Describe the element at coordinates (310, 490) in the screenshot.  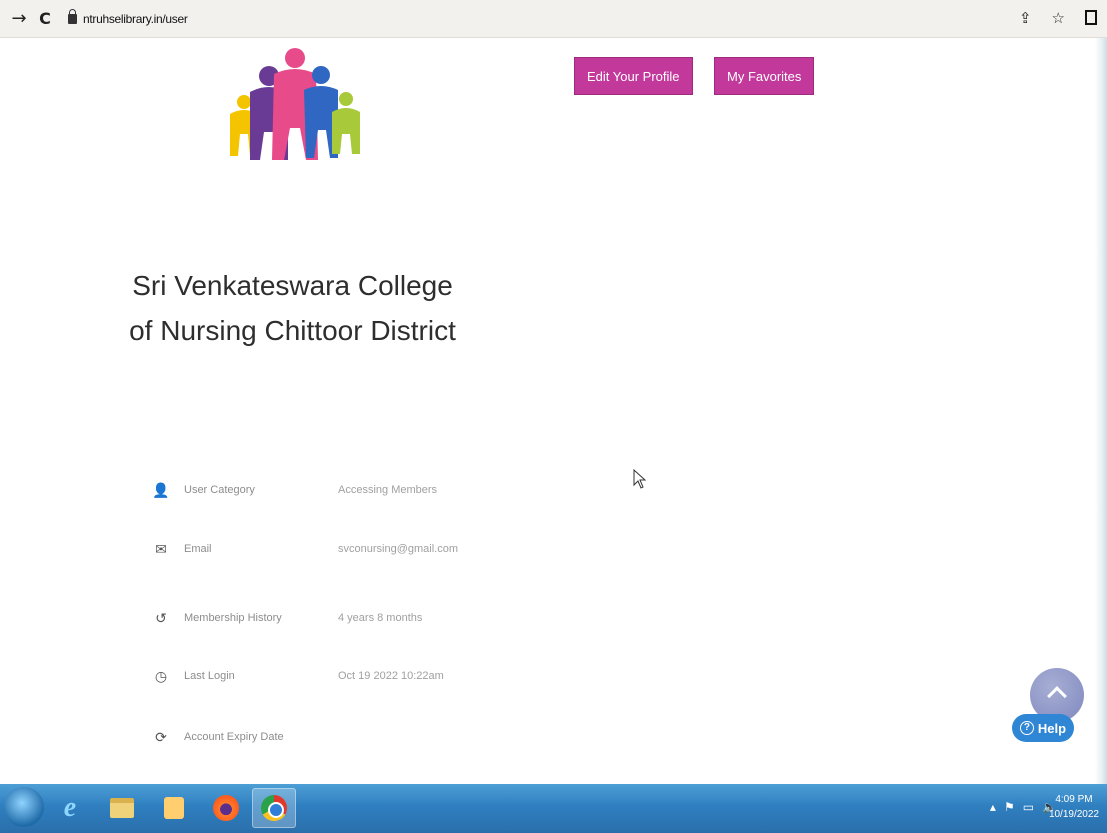
I see `info-row-user-category: 👤 User Category Accessing Members` at that location.